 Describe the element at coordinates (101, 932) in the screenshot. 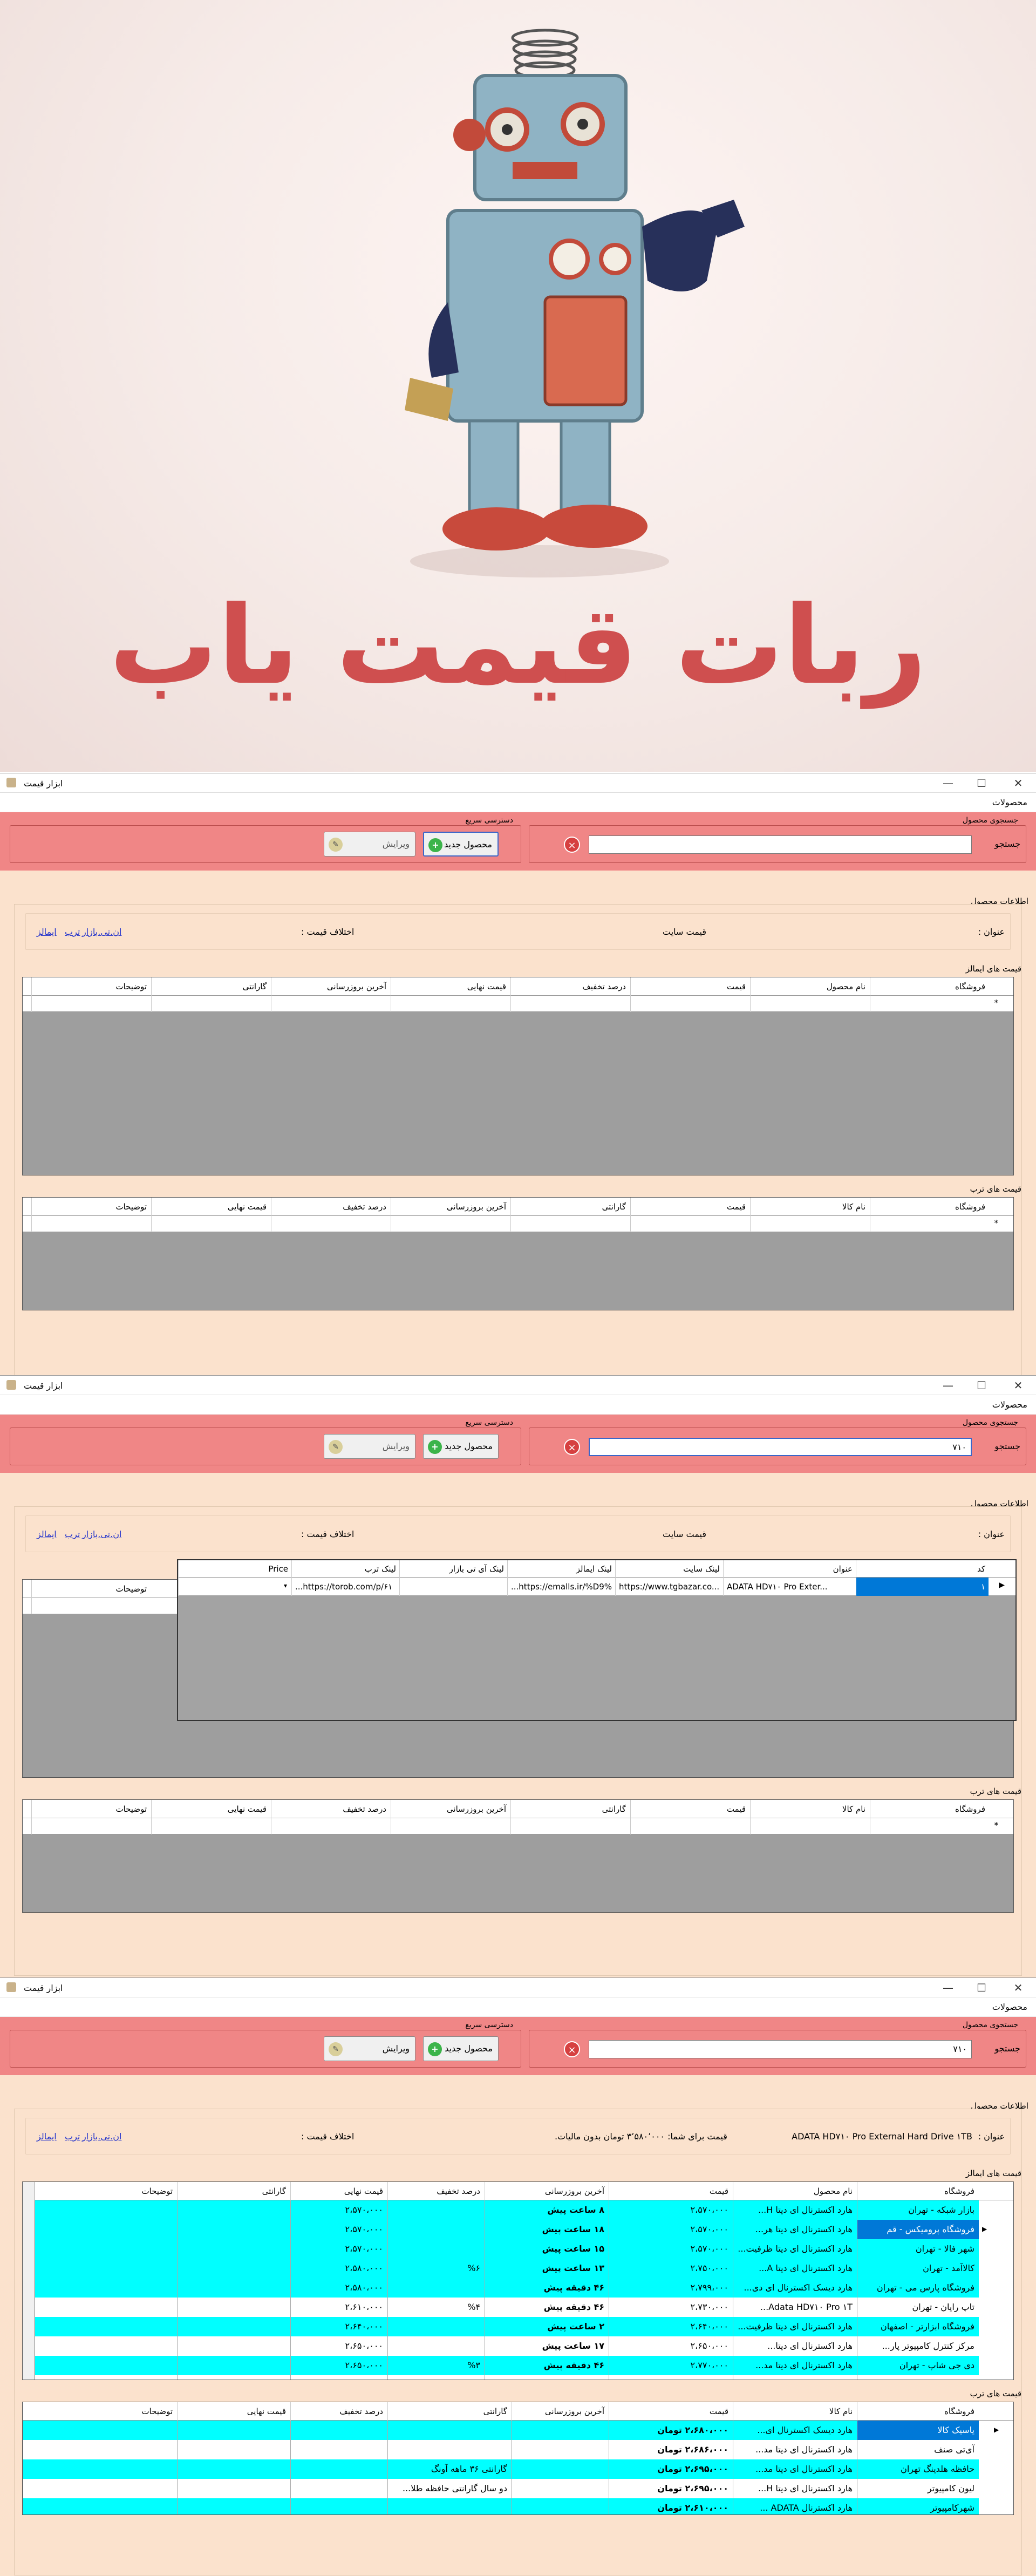

I see `link-itbazar: ان.تی.بازار` at that location.